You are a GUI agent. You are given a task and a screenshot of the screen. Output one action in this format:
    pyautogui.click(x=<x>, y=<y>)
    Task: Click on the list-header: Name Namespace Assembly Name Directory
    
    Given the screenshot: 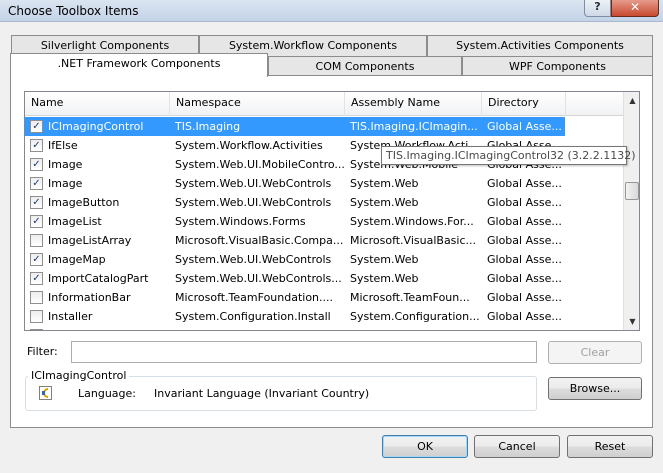 What is the action you would take?
    pyautogui.click(x=324, y=104)
    